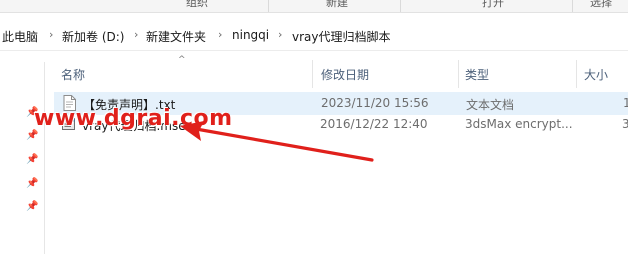 The height and width of the screenshot is (254, 628). I want to click on breadcrumb-item-vray-folder: vray代理归档脚本, so click(341, 36).